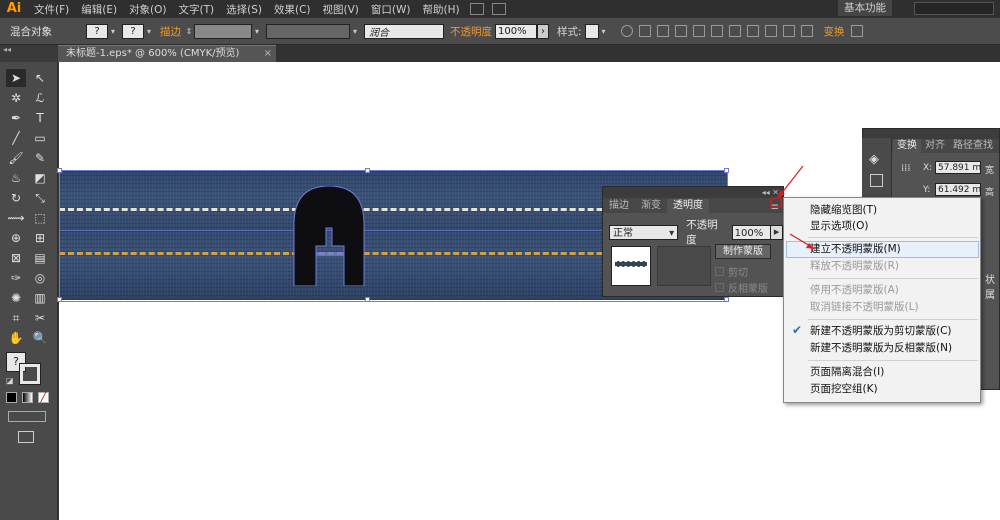 This screenshot has width=1000, height=520. Describe the element at coordinates (97, 31) in the screenshot. I see `fill-swatch: ?` at that location.